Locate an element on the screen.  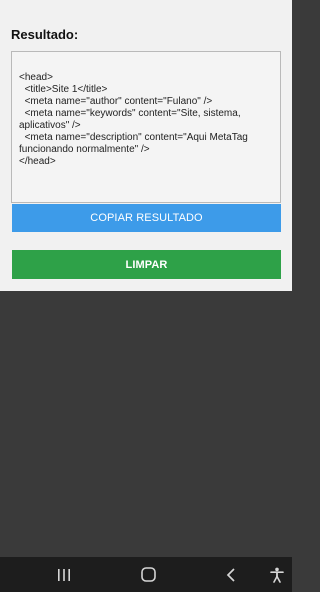
result-label: Resultado: is located at coordinates (45, 34).